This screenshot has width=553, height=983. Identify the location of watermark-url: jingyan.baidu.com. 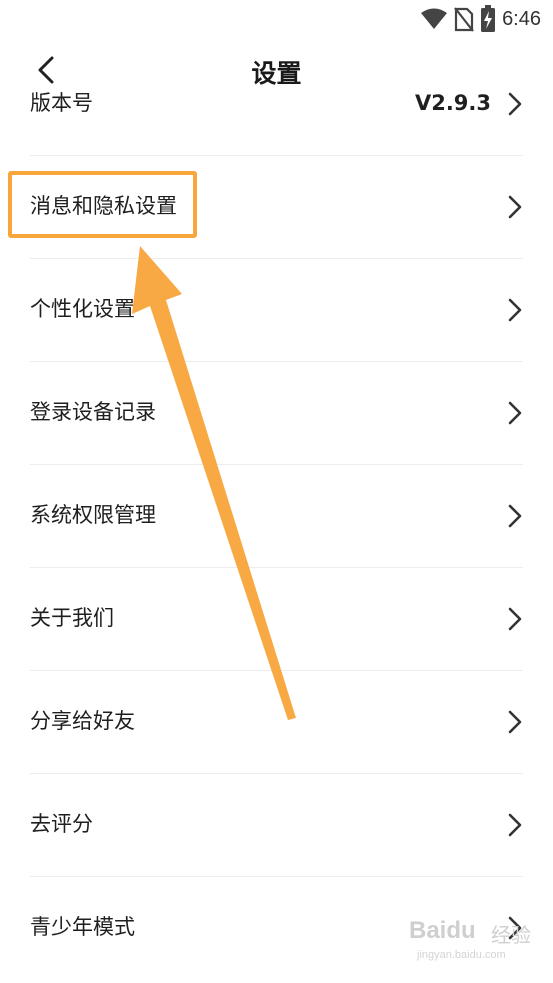
(461, 955).